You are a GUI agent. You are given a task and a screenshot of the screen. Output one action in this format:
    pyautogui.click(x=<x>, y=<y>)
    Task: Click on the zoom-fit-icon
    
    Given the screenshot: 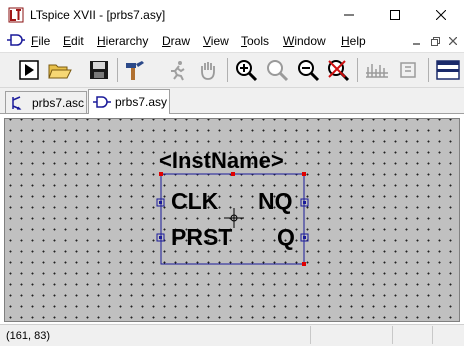 What is the action you would take?
    pyautogui.click(x=278, y=71)
    